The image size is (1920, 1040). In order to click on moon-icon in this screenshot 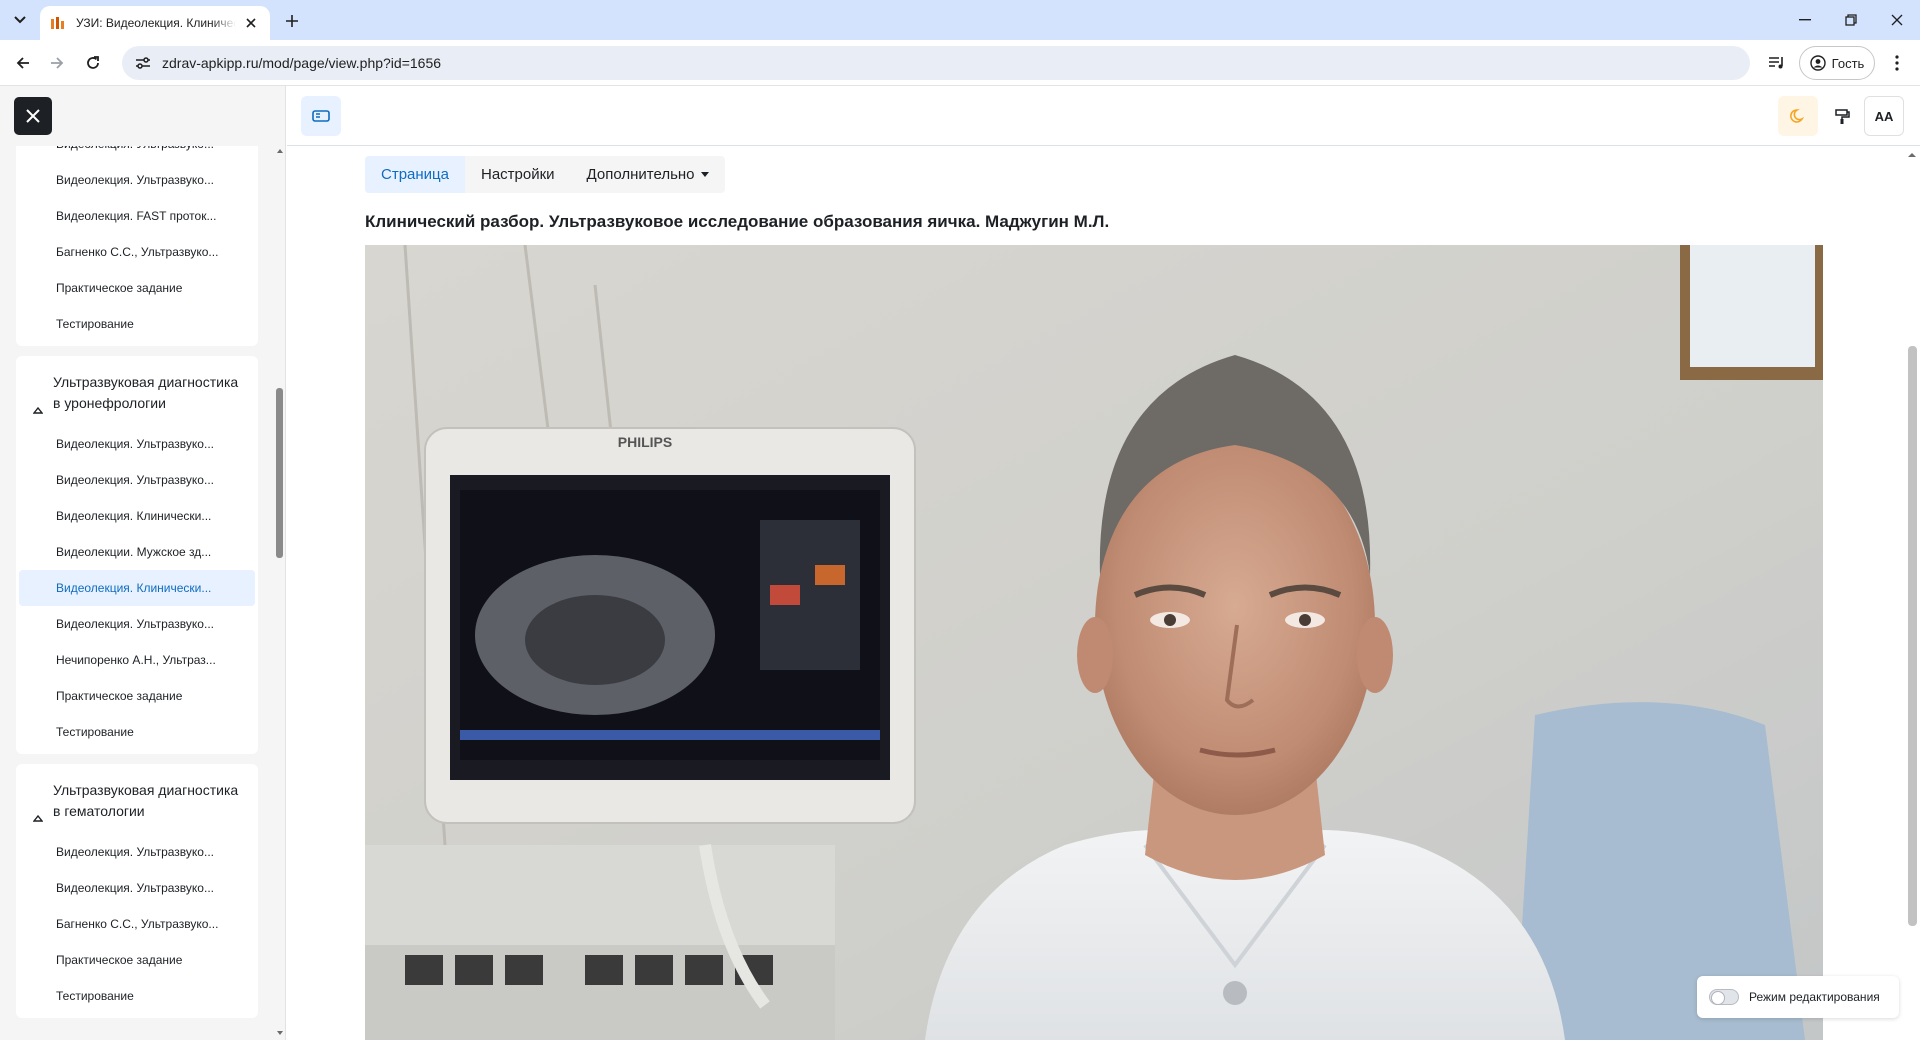, I will do `click(1797, 116)`.